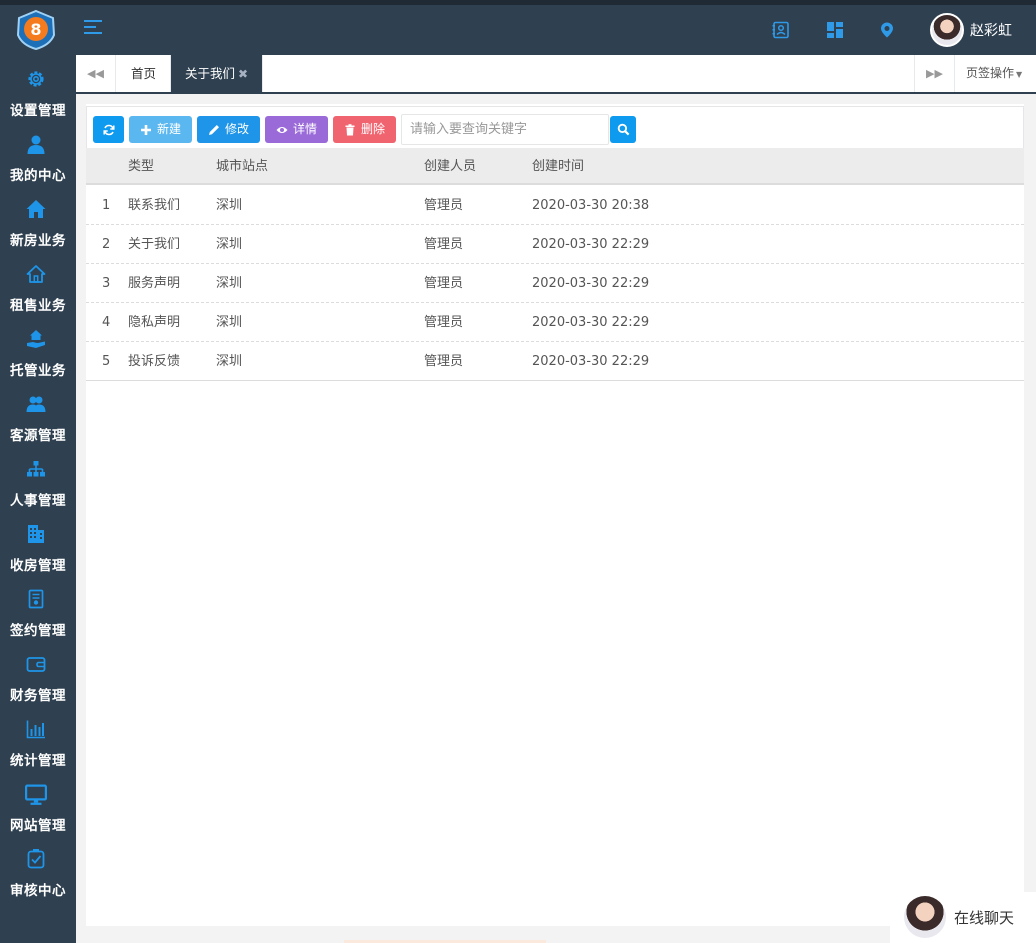  What do you see at coordinates (36, 79) in the screenshot?
I see `gear-icon` at bounding box center [36, 79].